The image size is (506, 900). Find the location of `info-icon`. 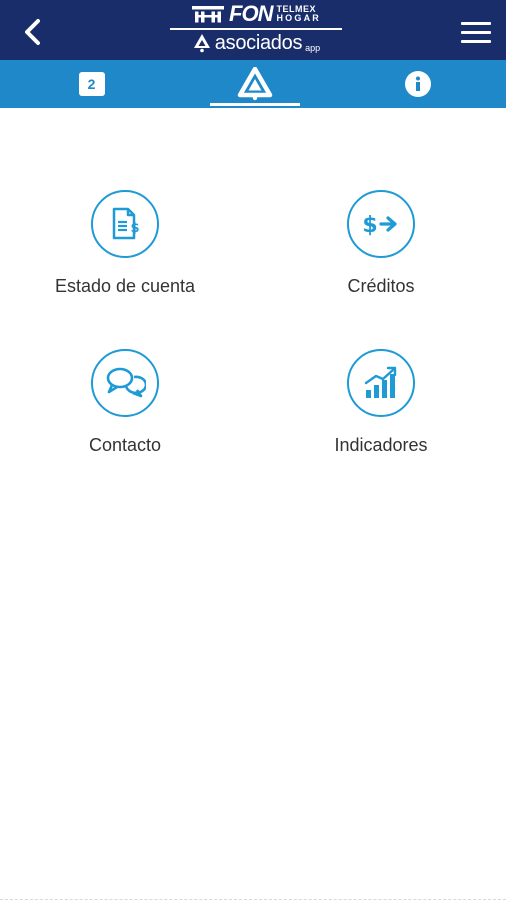

info-icon is located at coordinates (418, 84).